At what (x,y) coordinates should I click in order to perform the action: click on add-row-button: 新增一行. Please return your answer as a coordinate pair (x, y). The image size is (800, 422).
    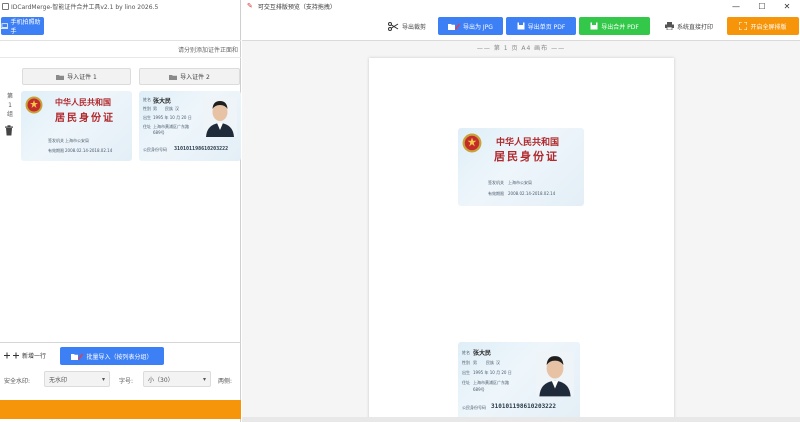
    Looking at the image, I should click on (25, 355).